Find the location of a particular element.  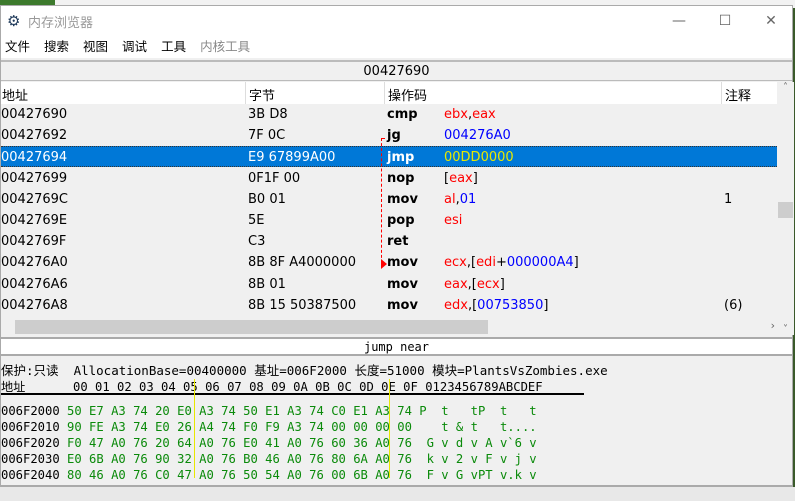

disassembly-row: 00427690 3B D8 cmp ebx,eax is located at coordinates (389, 114).